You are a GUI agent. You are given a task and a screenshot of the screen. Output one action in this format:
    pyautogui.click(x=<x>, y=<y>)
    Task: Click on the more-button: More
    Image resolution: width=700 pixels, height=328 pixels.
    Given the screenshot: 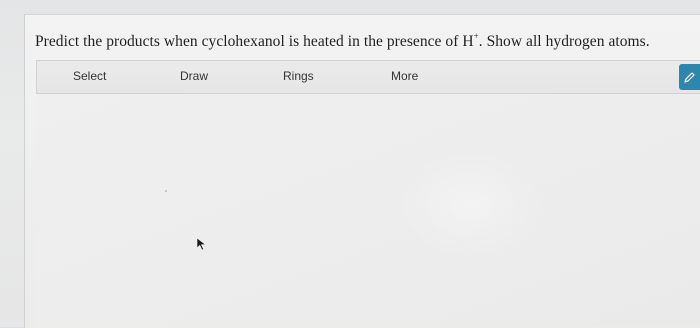 What is the action you would take?
    pyautogui.click(x=404, y=77)
    